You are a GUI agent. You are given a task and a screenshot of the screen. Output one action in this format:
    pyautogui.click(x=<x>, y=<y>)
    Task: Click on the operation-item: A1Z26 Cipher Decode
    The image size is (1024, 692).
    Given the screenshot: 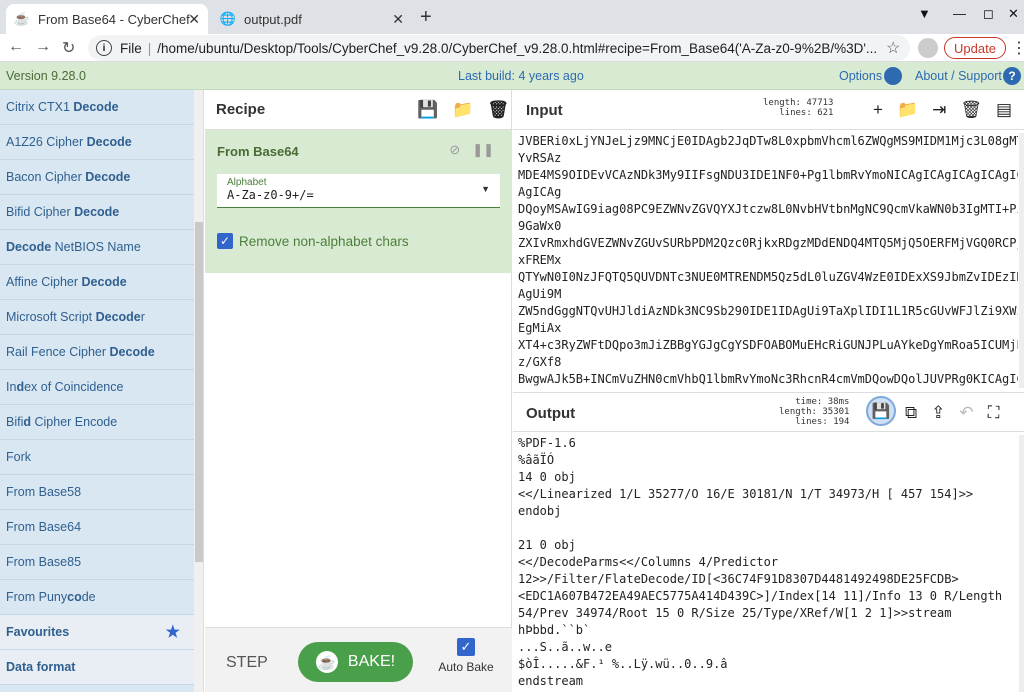 What is the action you would take?
    pyautogui.click(x=97, y=142)
    